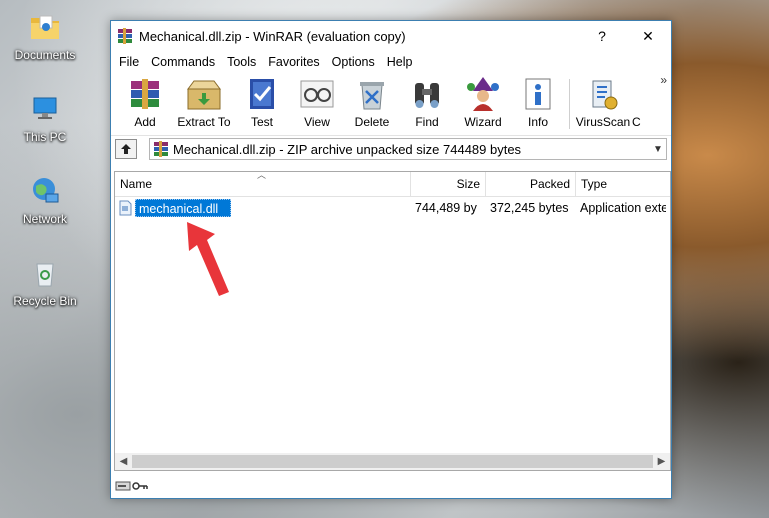 This screenshot has width=769, height=518. What do you see at coordinates (372, 122) in the screenshot?
I see `delete-label: Delete` at bounding box center [372, 122].